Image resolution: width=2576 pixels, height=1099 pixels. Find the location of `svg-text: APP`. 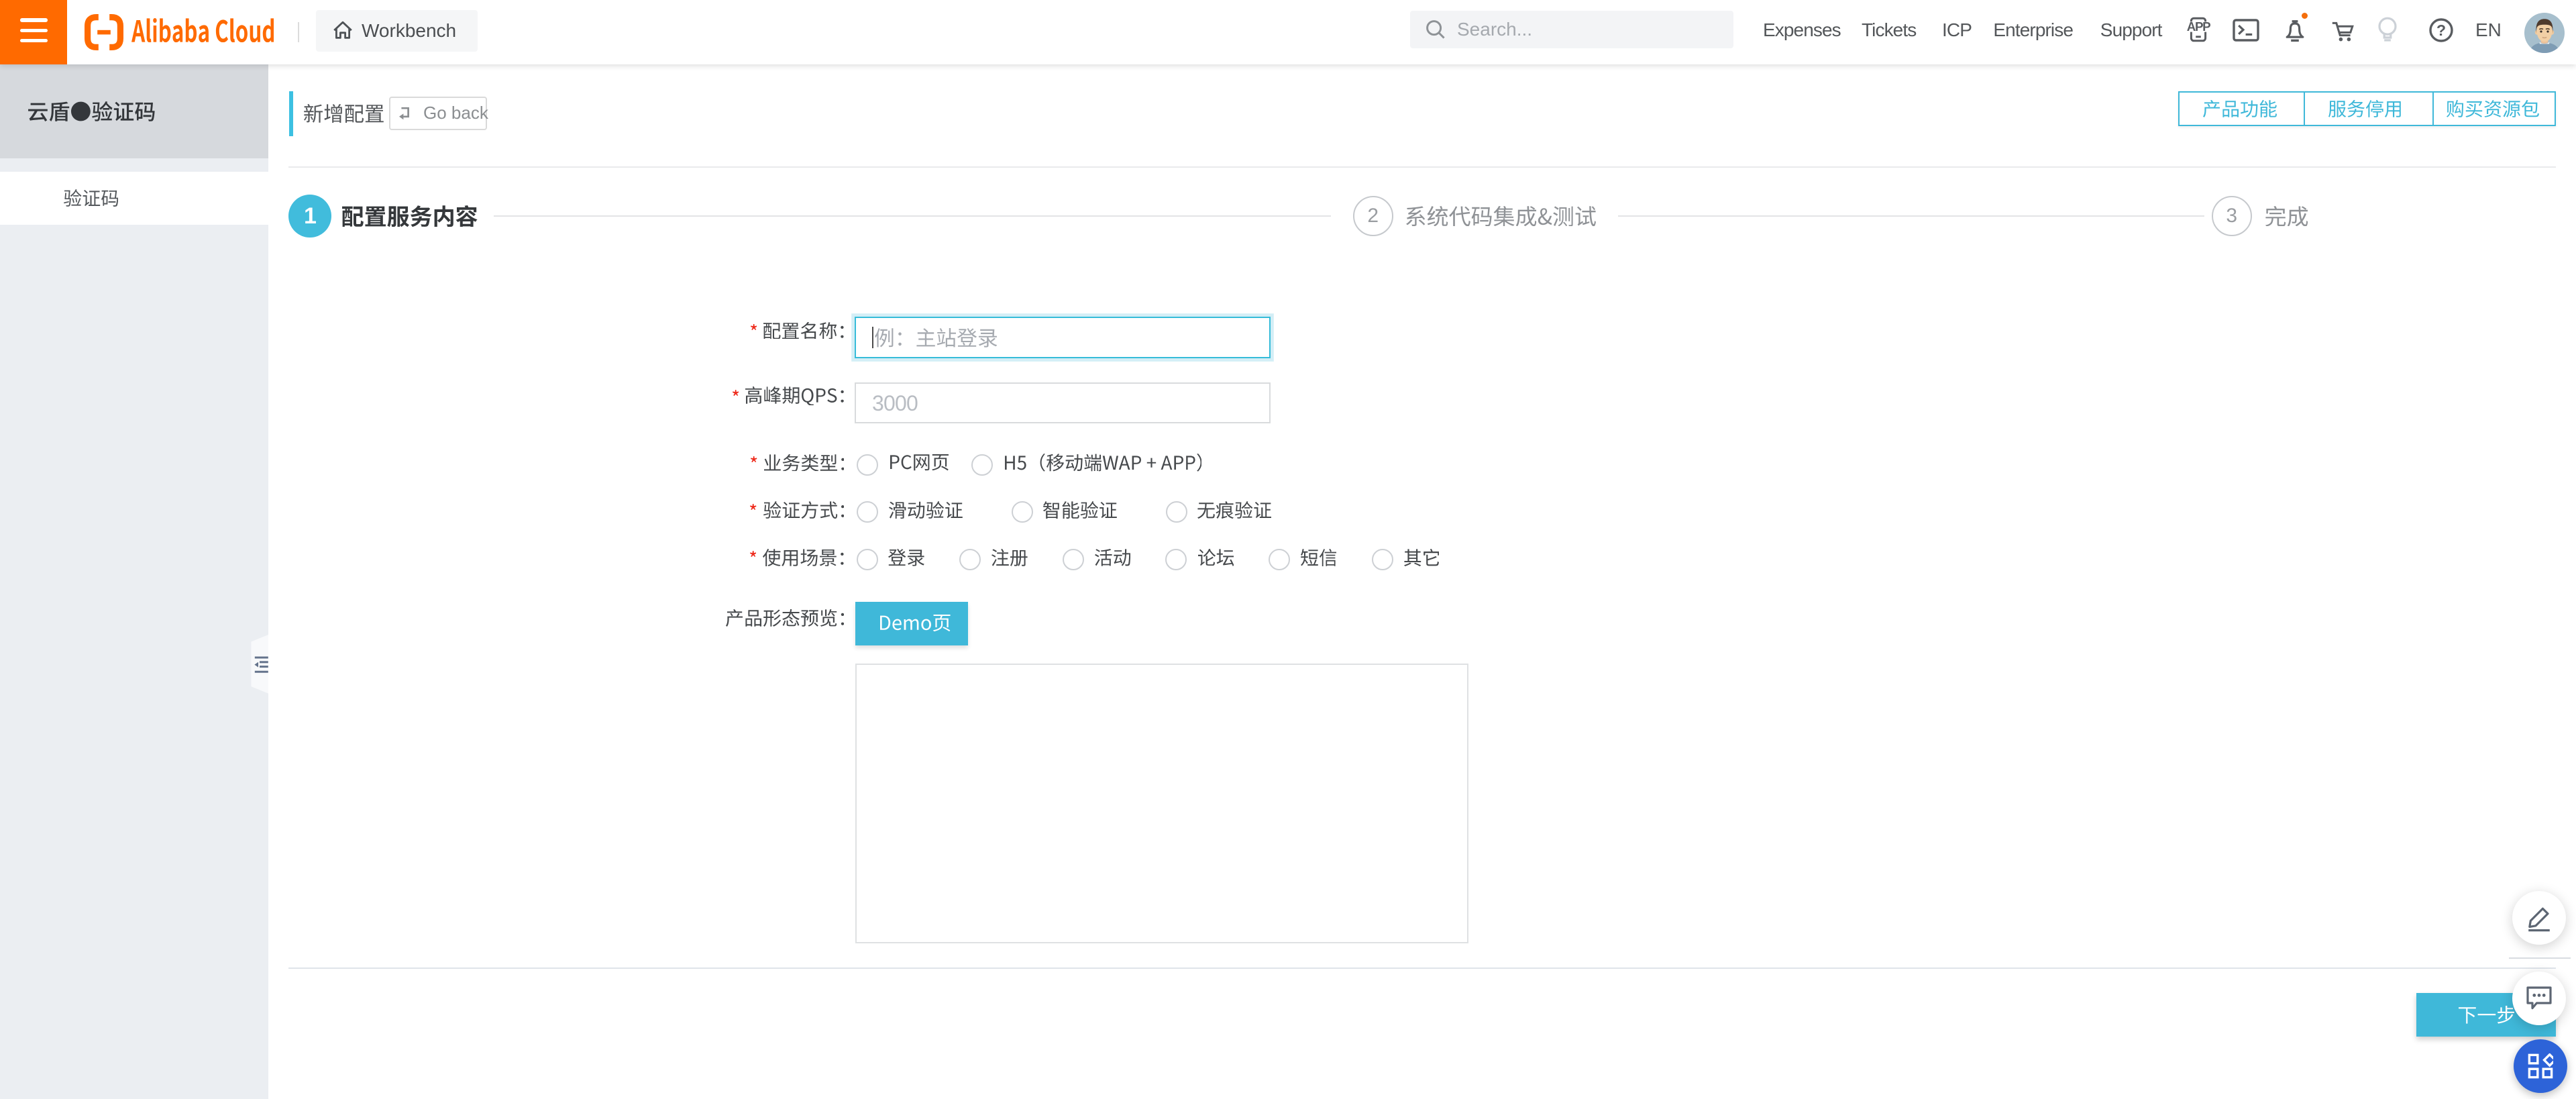

svg-text: APP is located at coordinates (2198, 26).